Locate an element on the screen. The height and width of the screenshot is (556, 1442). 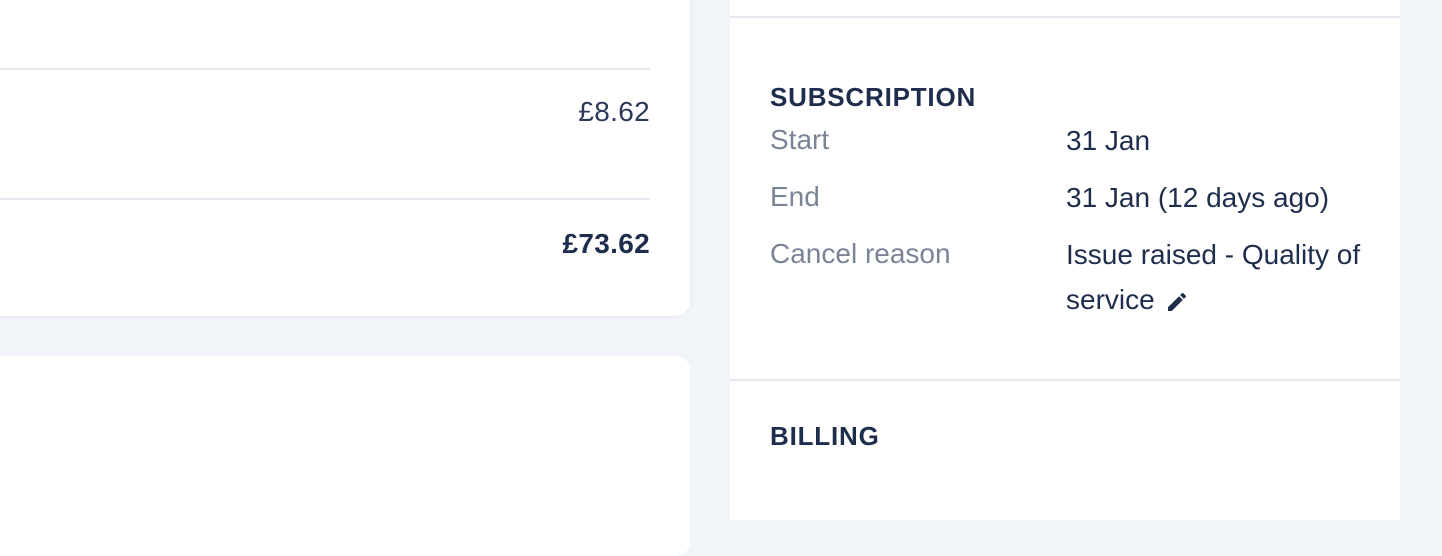
cancel-reason-value: Issue raised - Quality of service is located at coordinates (1216, 277).